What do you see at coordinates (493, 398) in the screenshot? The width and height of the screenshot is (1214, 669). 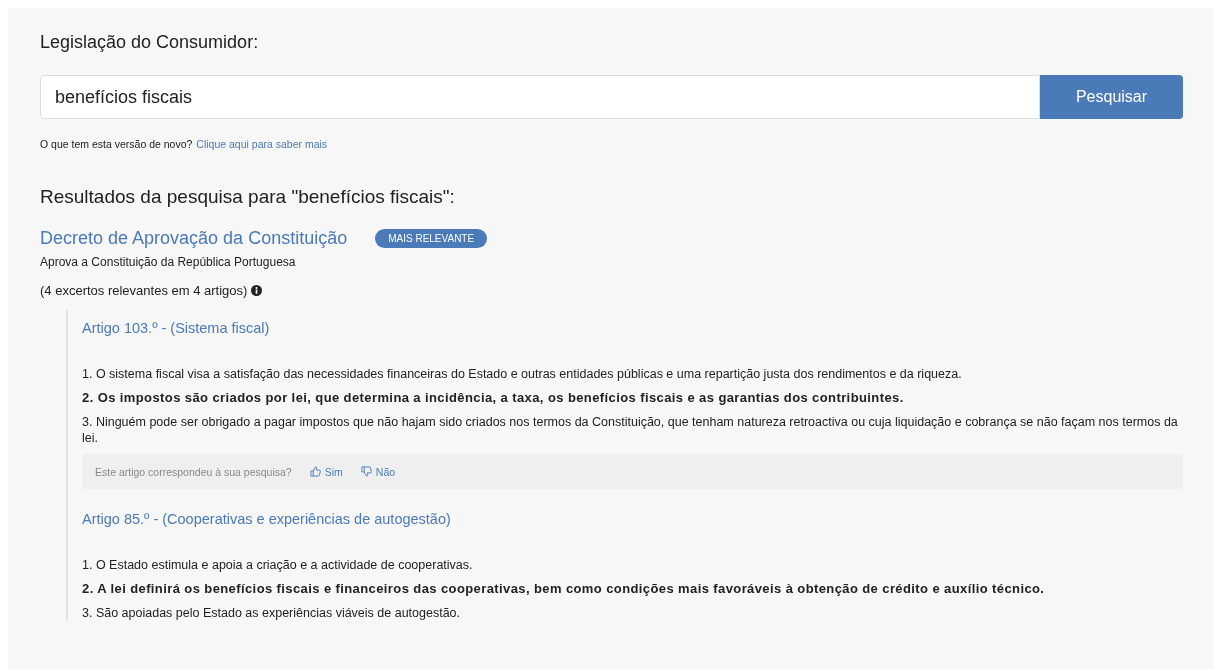 I see `article-paragraph: 2. Os impostos são criados por lei, que determina a incidência, a taxa, os benefícios fiscais e as garantias dos contribuintes.` at bounding box center [493, 398].